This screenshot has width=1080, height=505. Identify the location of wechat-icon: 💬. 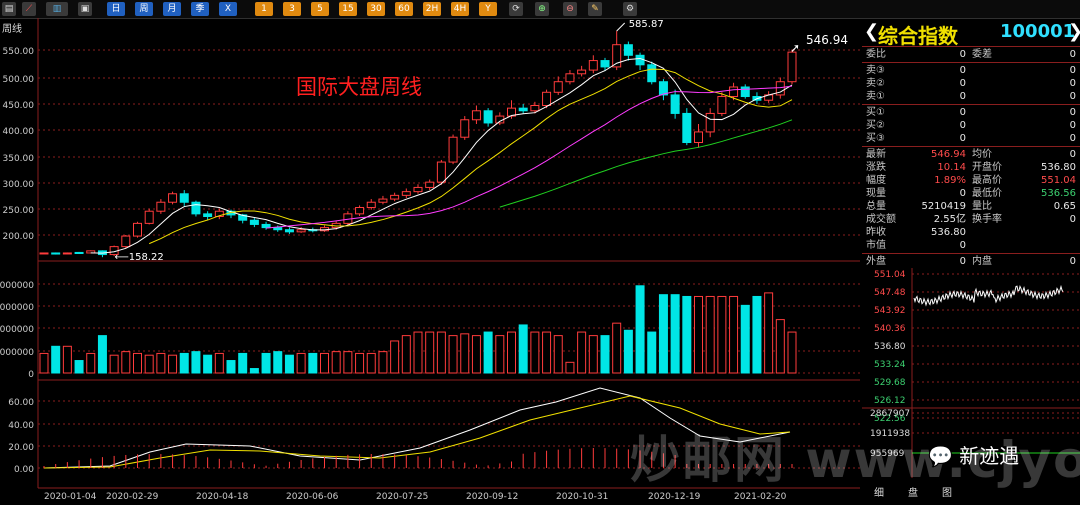
(940, 456).